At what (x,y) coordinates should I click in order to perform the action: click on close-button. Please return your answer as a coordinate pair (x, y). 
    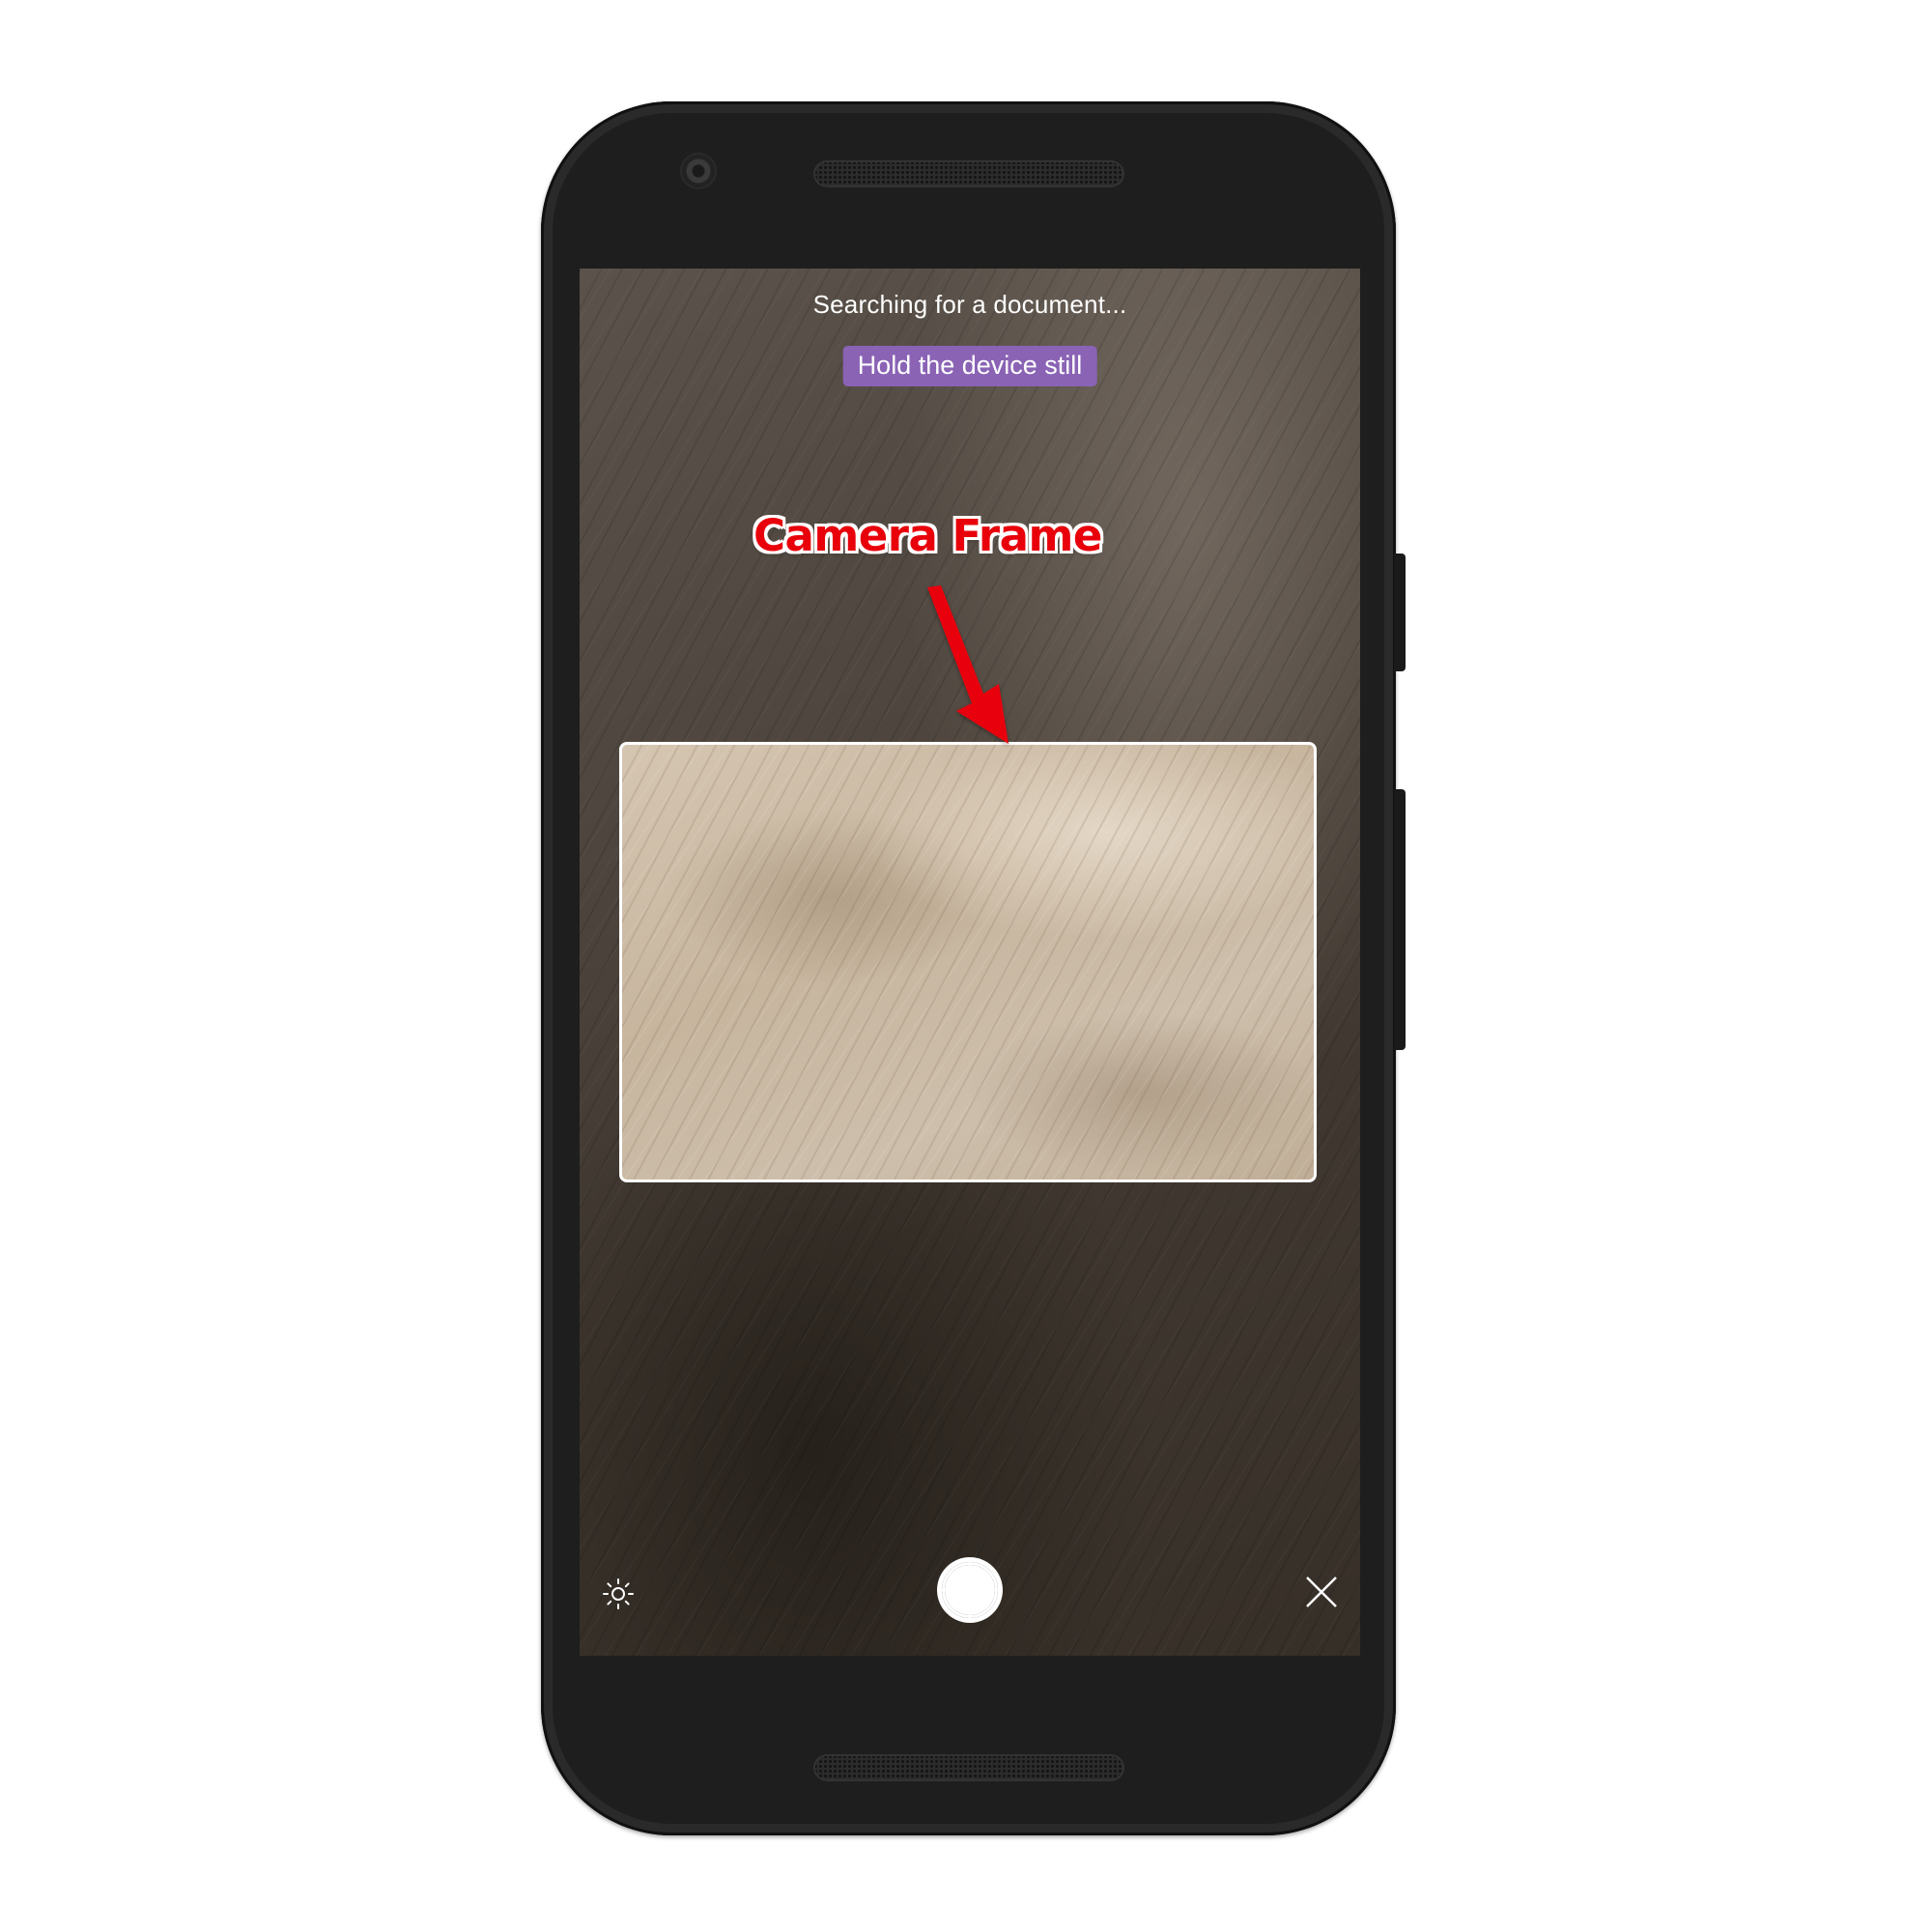
    Looking at the image, I should click on (1321, 1592).